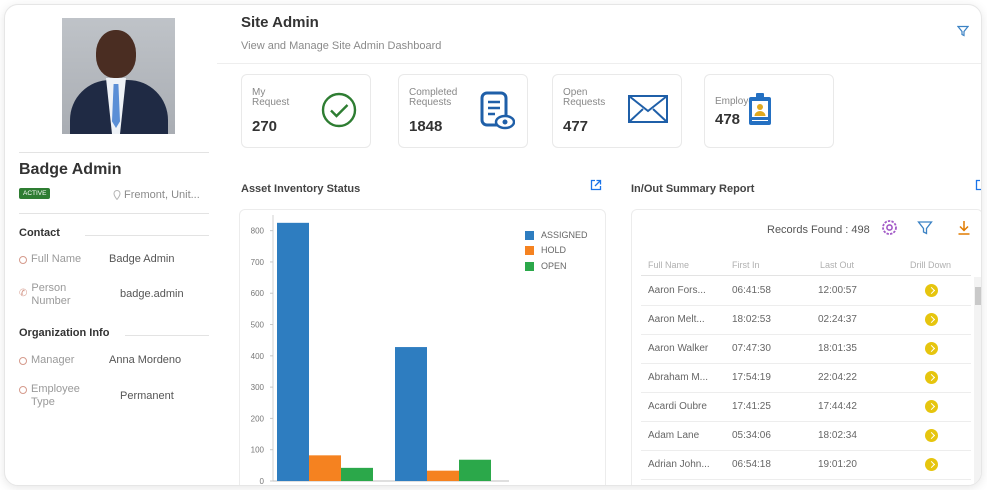 The height and width of the screenshot is (490, 987). Describe the element at coordinates (426, 126) in the screenshot. I see `card-value: 1848` at that location.